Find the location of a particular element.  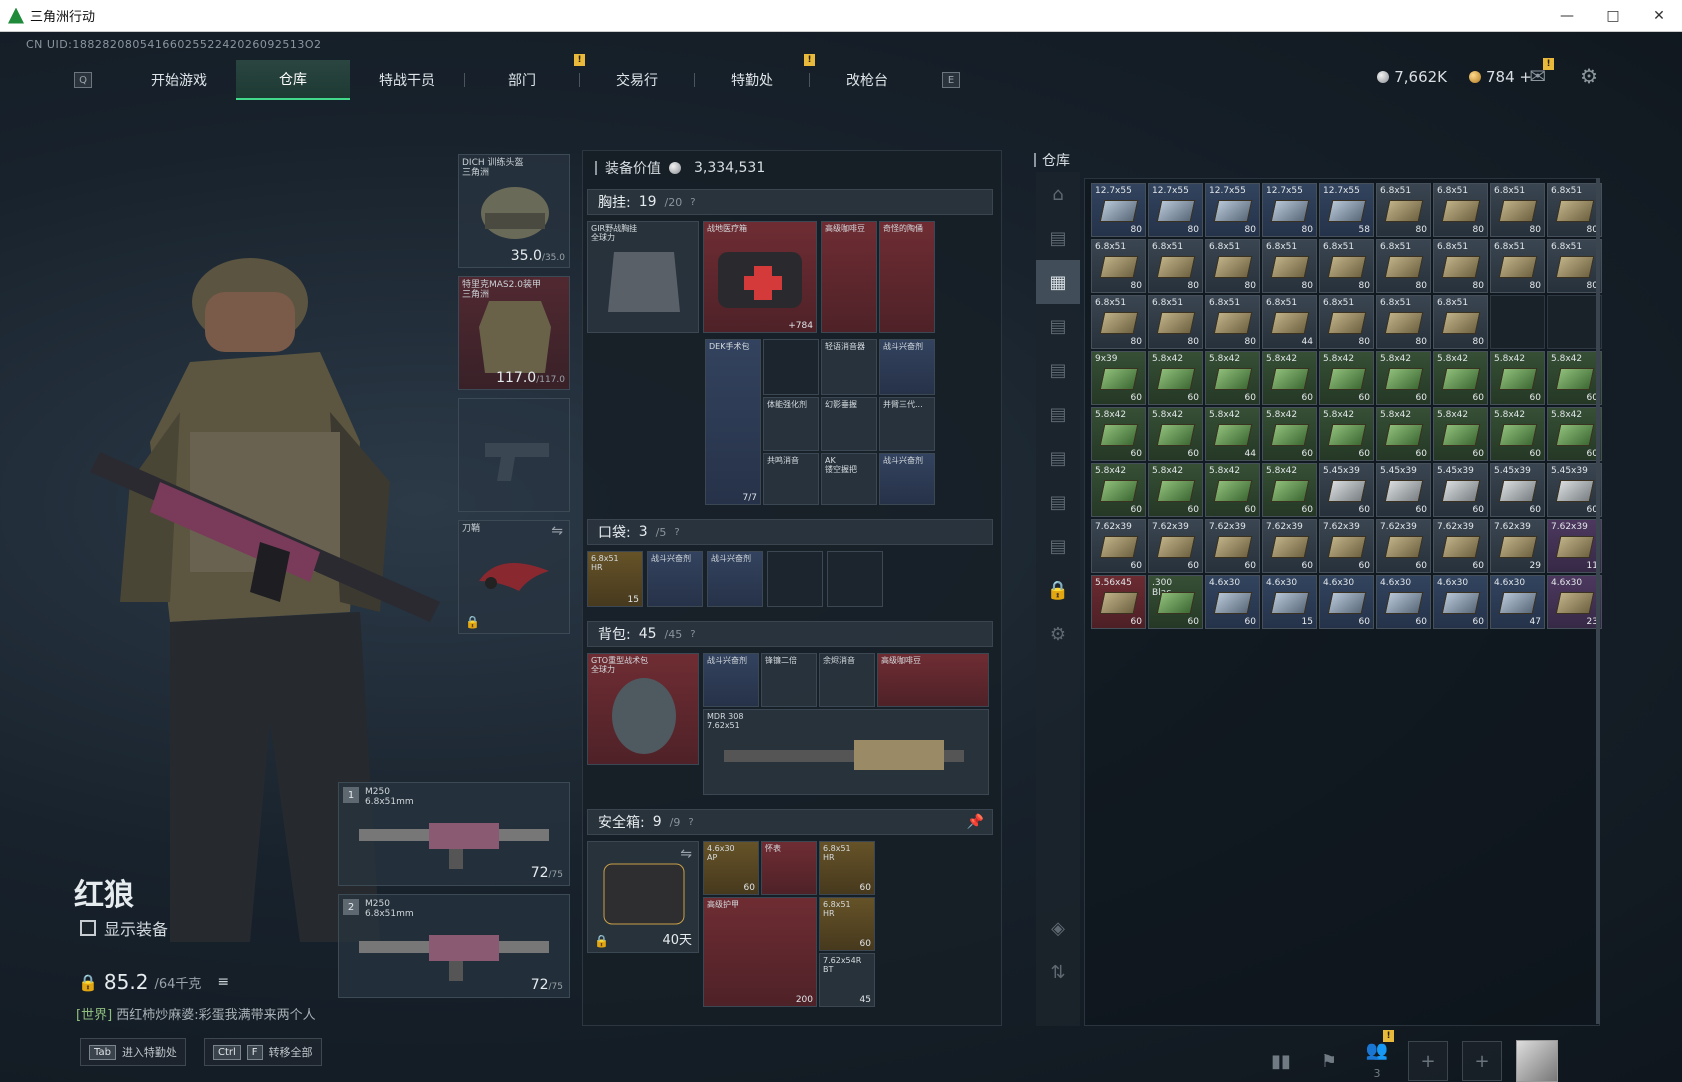

squad-add-slot: + is located at coordinates (1482, 1061).